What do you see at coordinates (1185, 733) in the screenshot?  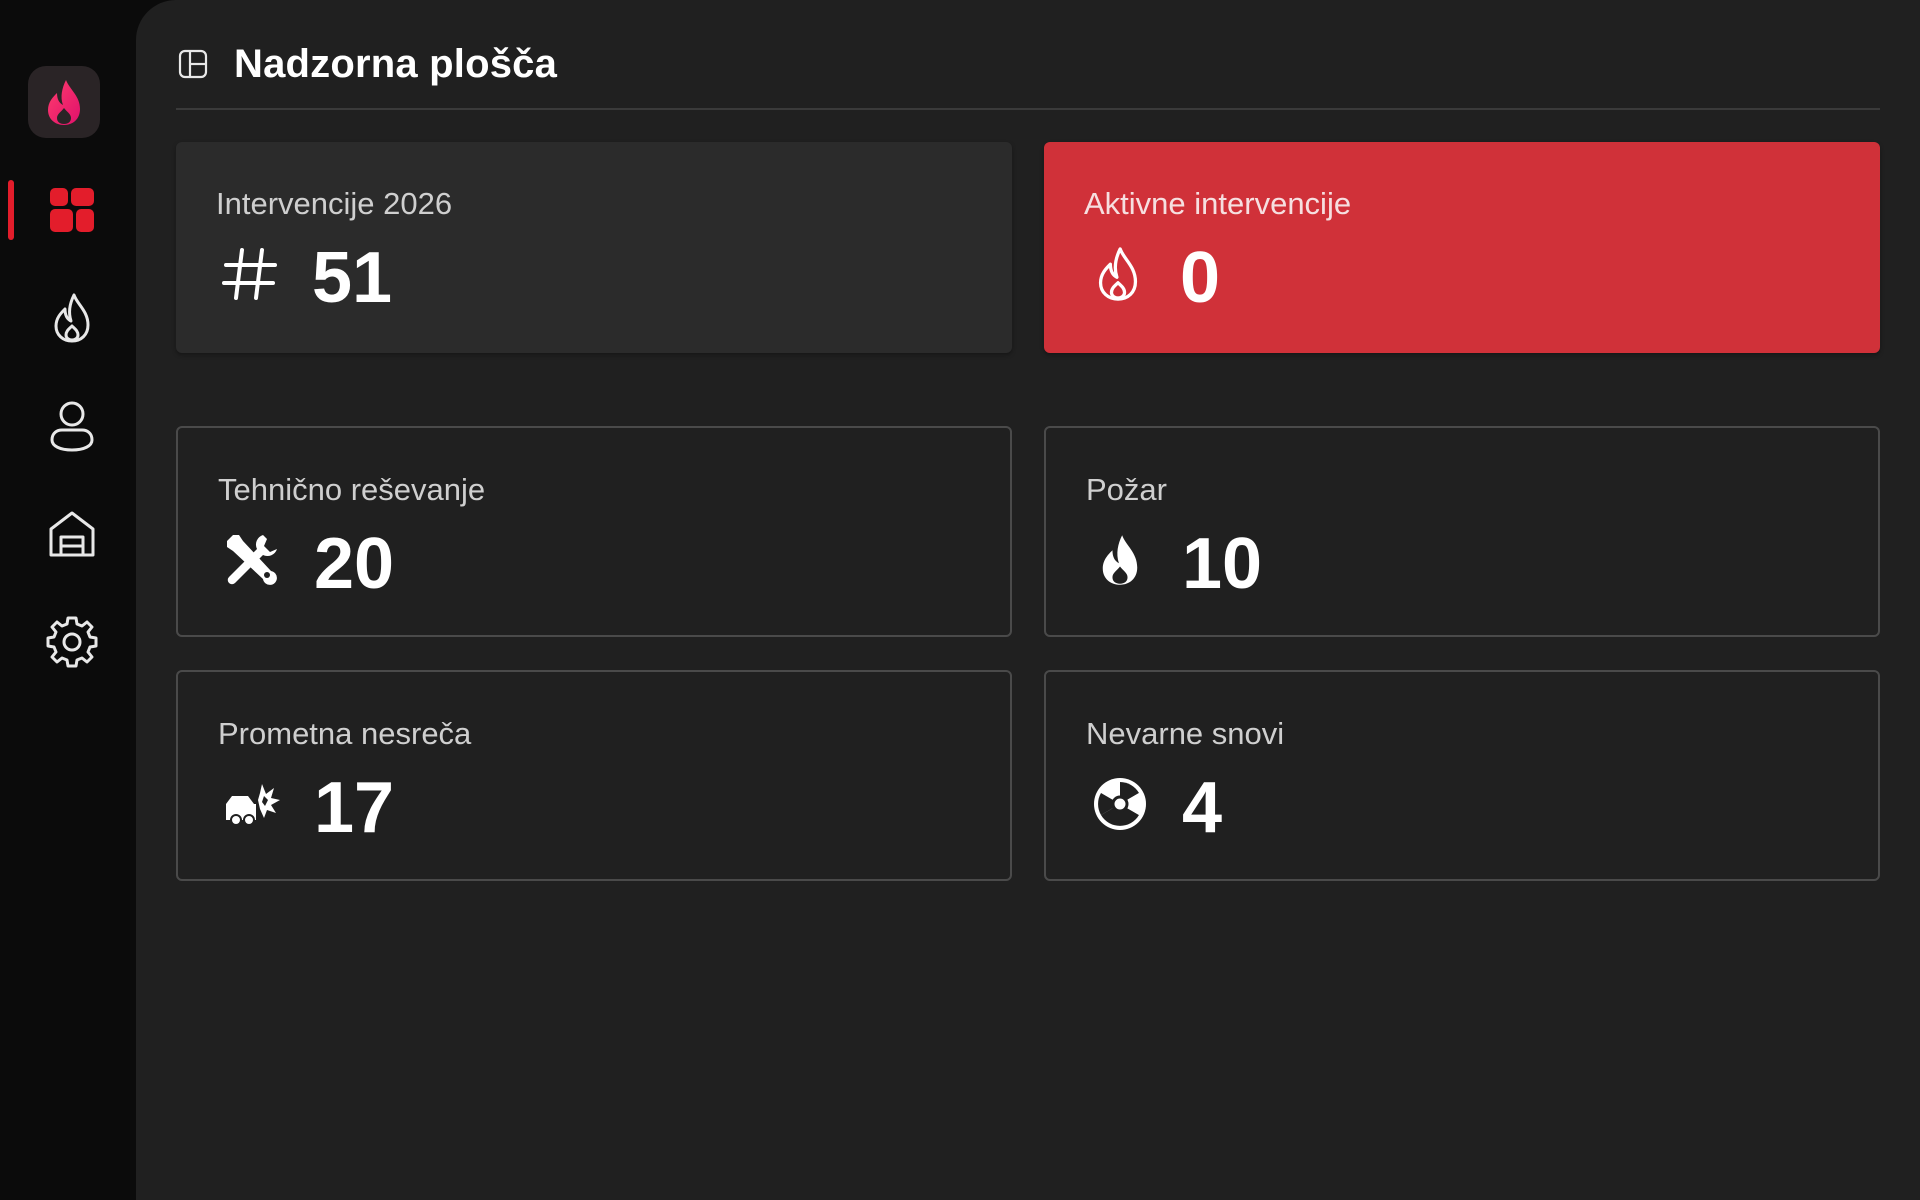 I see `stat-label: Nevarne snovi` at bounding box center [1185, 733].